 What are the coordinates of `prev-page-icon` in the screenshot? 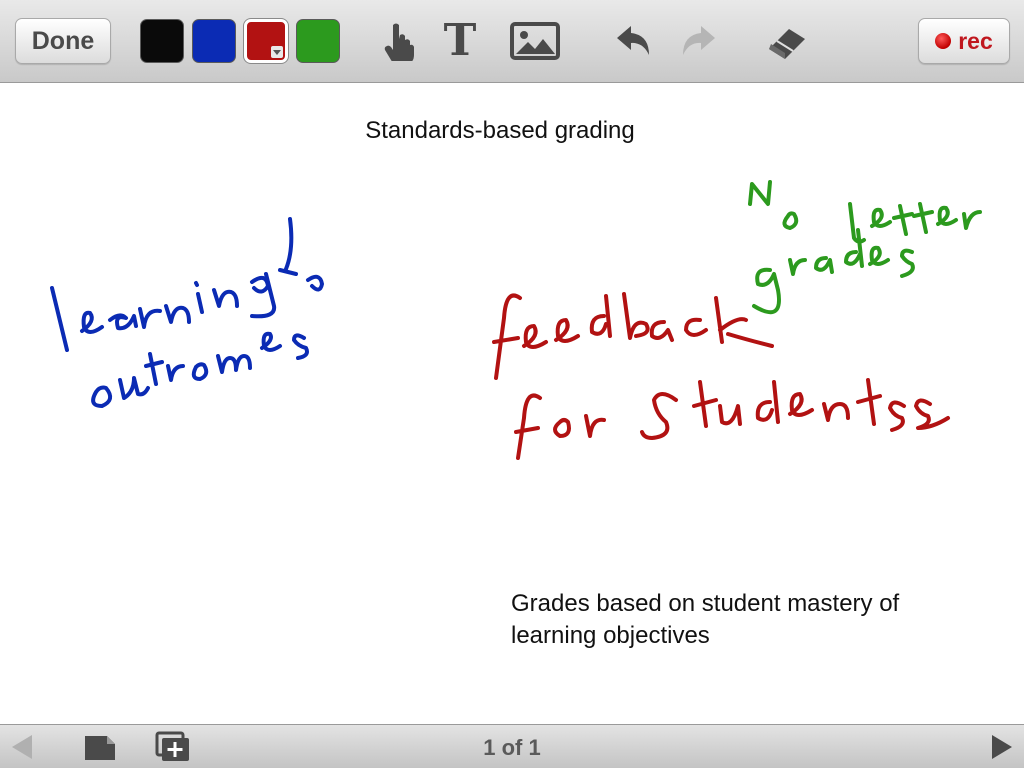 It's located at (22, 749).